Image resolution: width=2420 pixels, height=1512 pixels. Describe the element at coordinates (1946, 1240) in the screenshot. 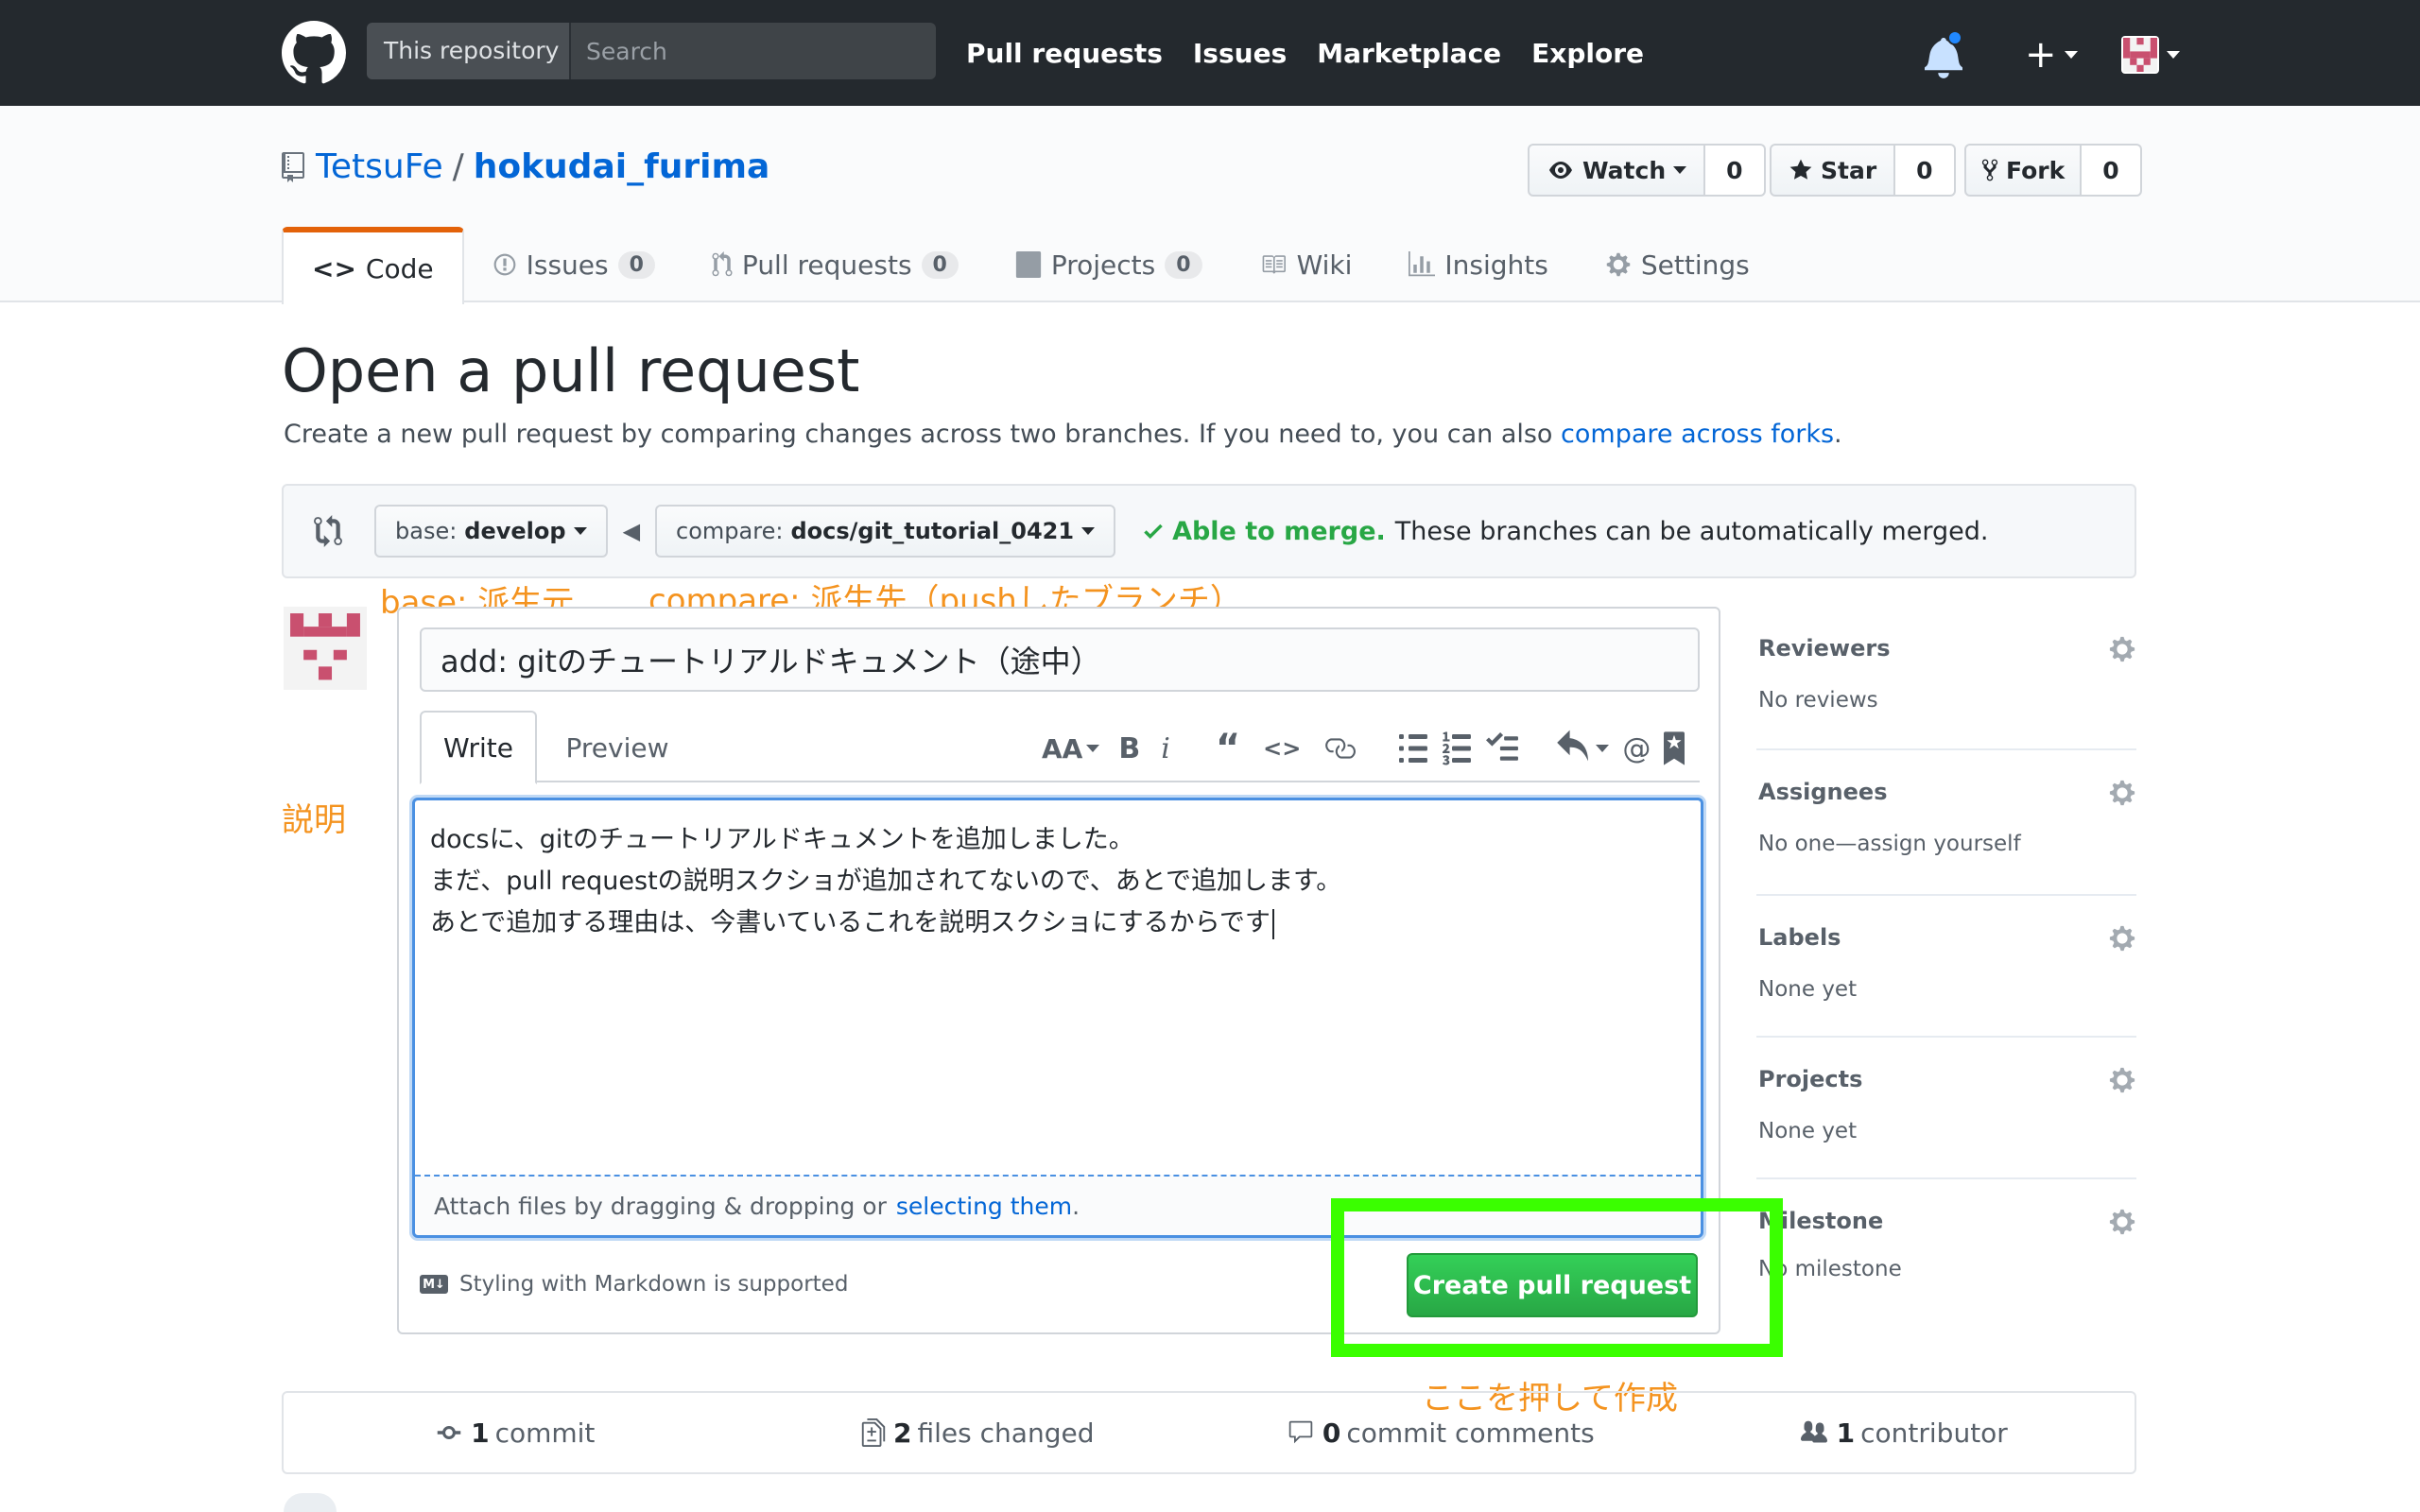

I see `sidebar-milestone: Milestone No milestone` at that location.